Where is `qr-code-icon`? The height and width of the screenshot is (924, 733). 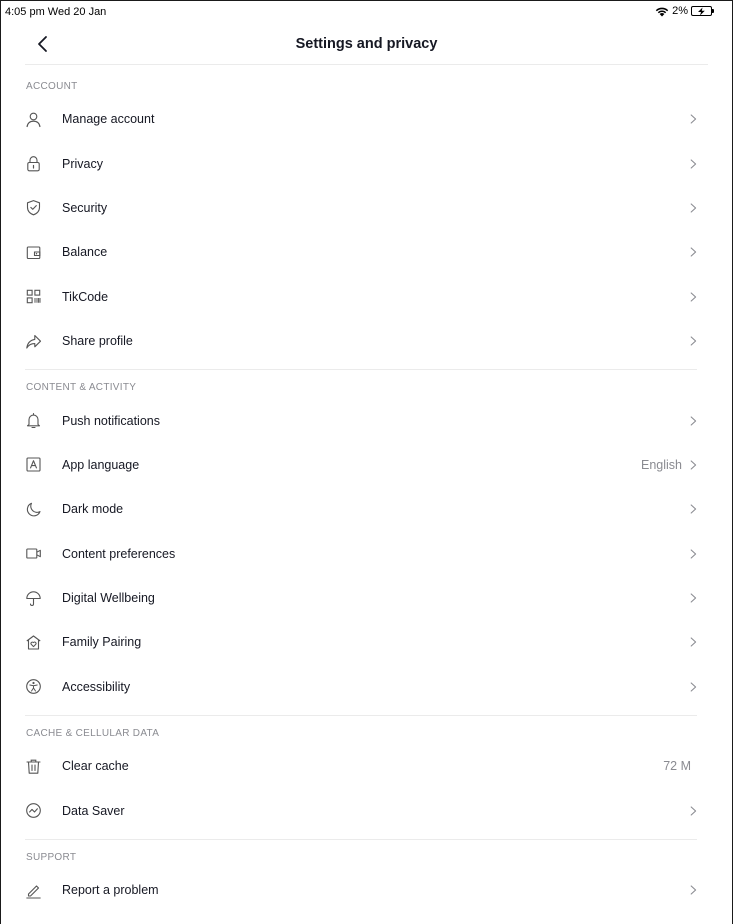
qr-code-icon is located at coordinates (33, 296).